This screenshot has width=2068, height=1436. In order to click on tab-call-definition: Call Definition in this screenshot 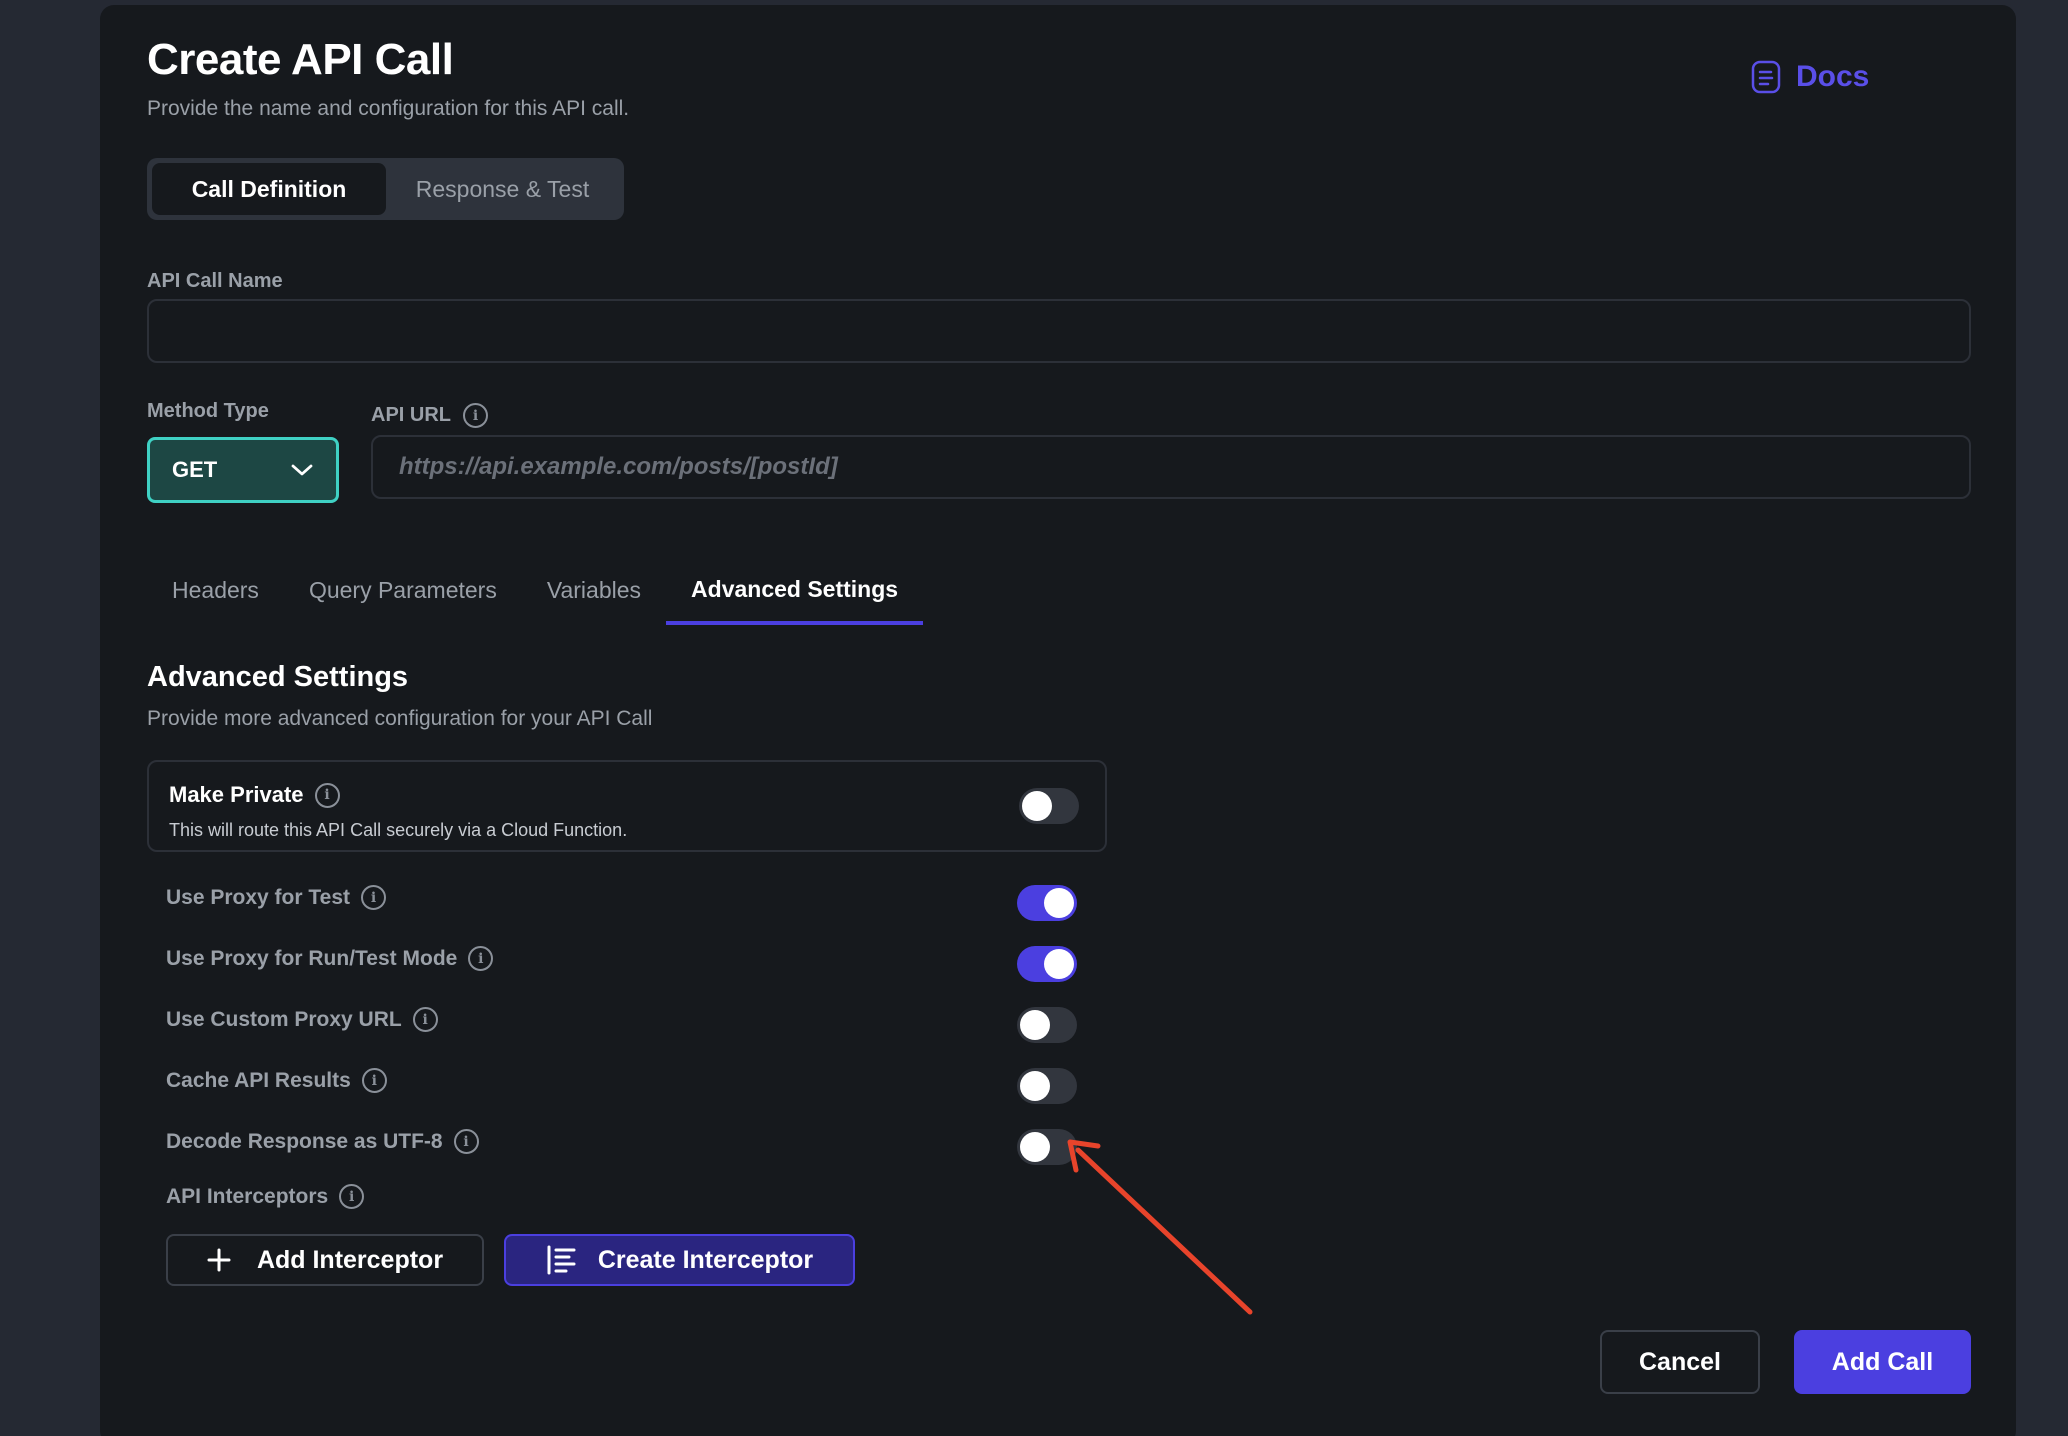, I will do `click(269, 189)`.